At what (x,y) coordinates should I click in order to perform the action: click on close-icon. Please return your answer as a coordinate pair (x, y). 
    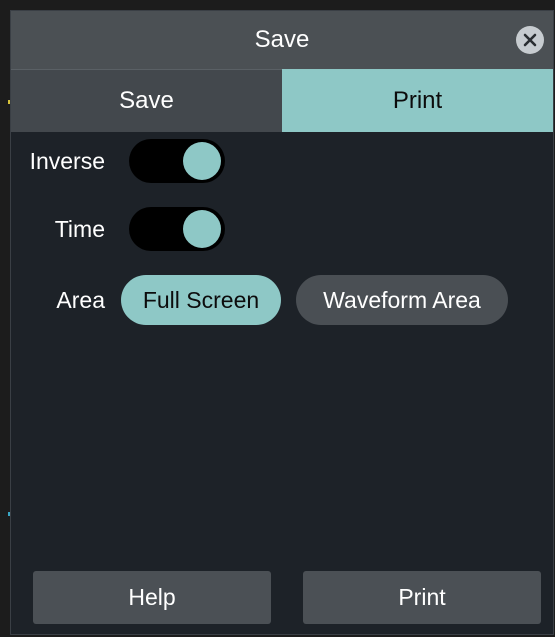
    Looking at the image, I should click on (530, 40).